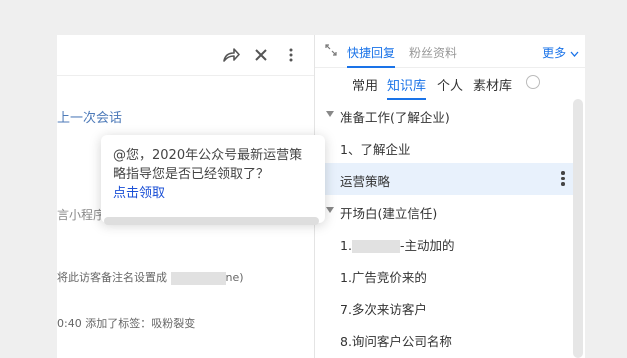 The image size is (627, 358). Describe the element at coordinates (346, 245) in the screenshot. I see `list-item-prefix: 1.` at that location.